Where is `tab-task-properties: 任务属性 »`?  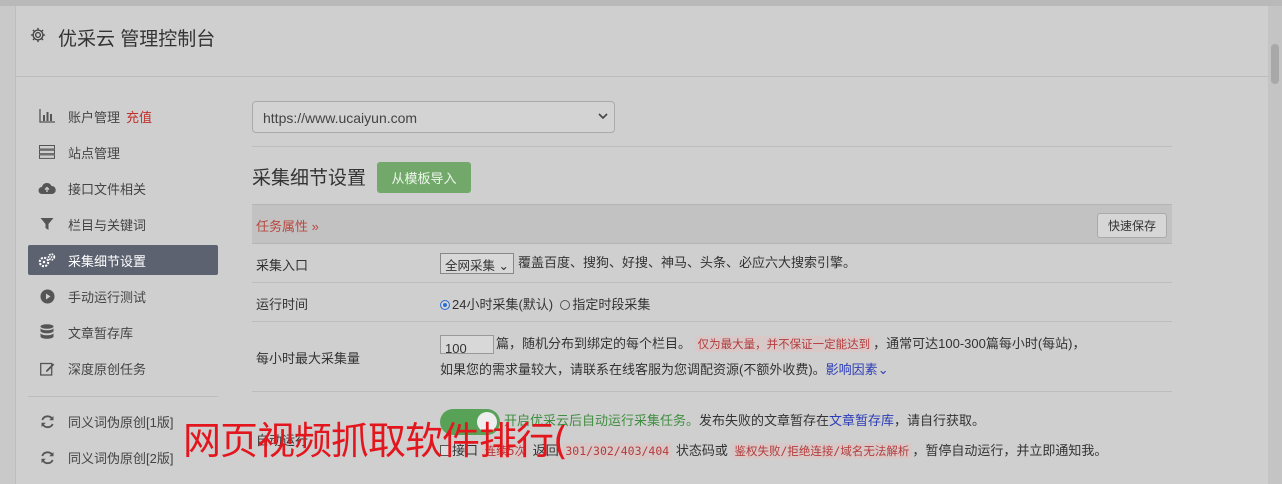
tab-task-properties: 任务属性 » is located at coordinates (287, 225).